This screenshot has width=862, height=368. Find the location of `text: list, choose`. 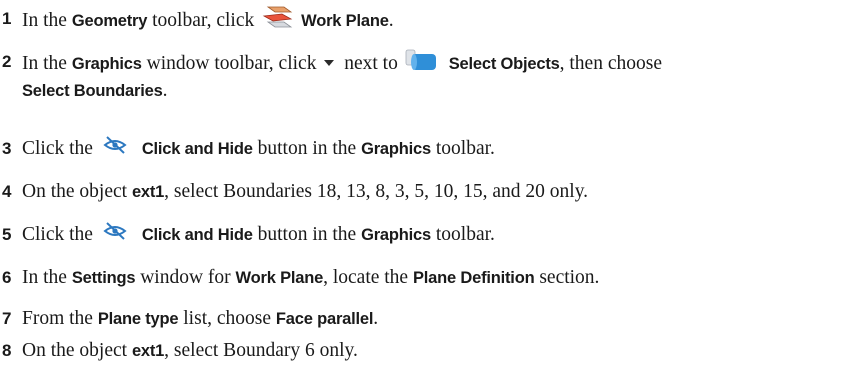

text: list, choose is located at coordinates (227, 318).